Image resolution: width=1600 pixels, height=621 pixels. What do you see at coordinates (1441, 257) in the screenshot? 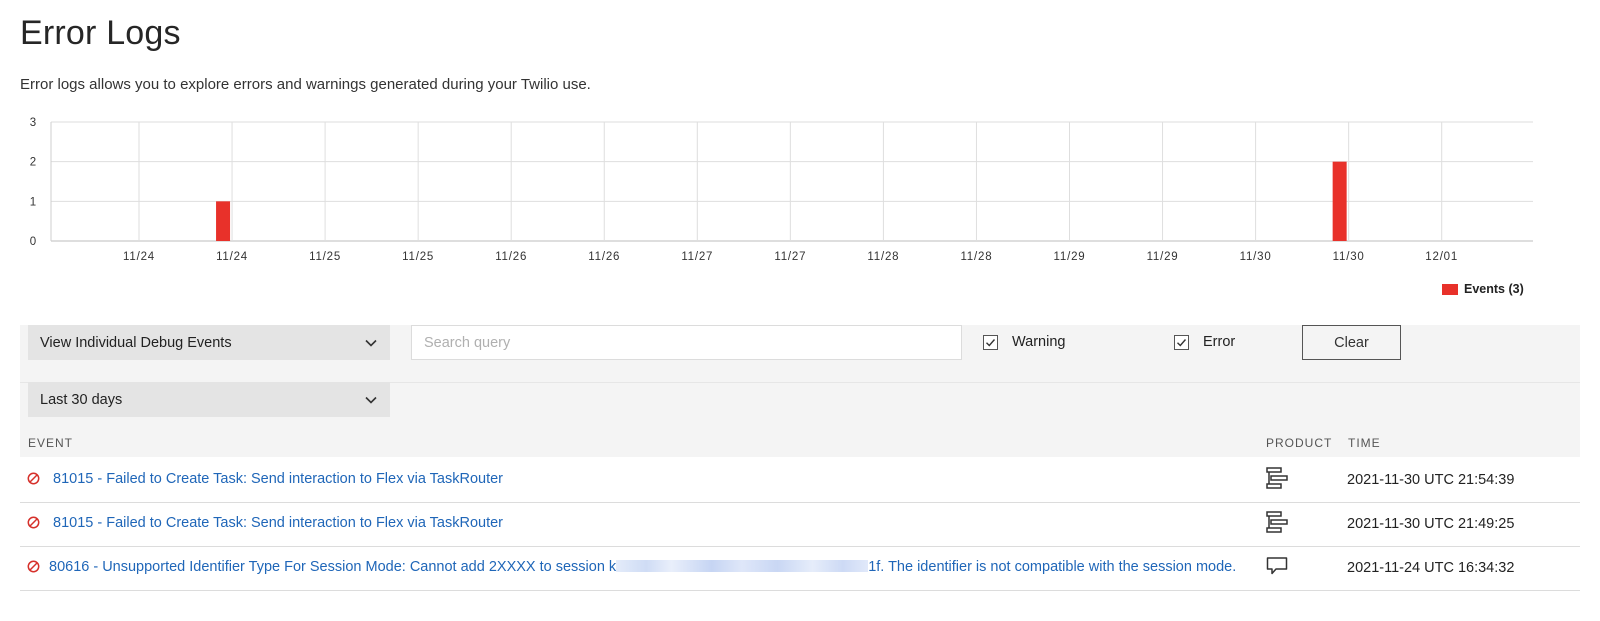
I see `x-tick-label: 12/01` at bounding box center [1441, 257].